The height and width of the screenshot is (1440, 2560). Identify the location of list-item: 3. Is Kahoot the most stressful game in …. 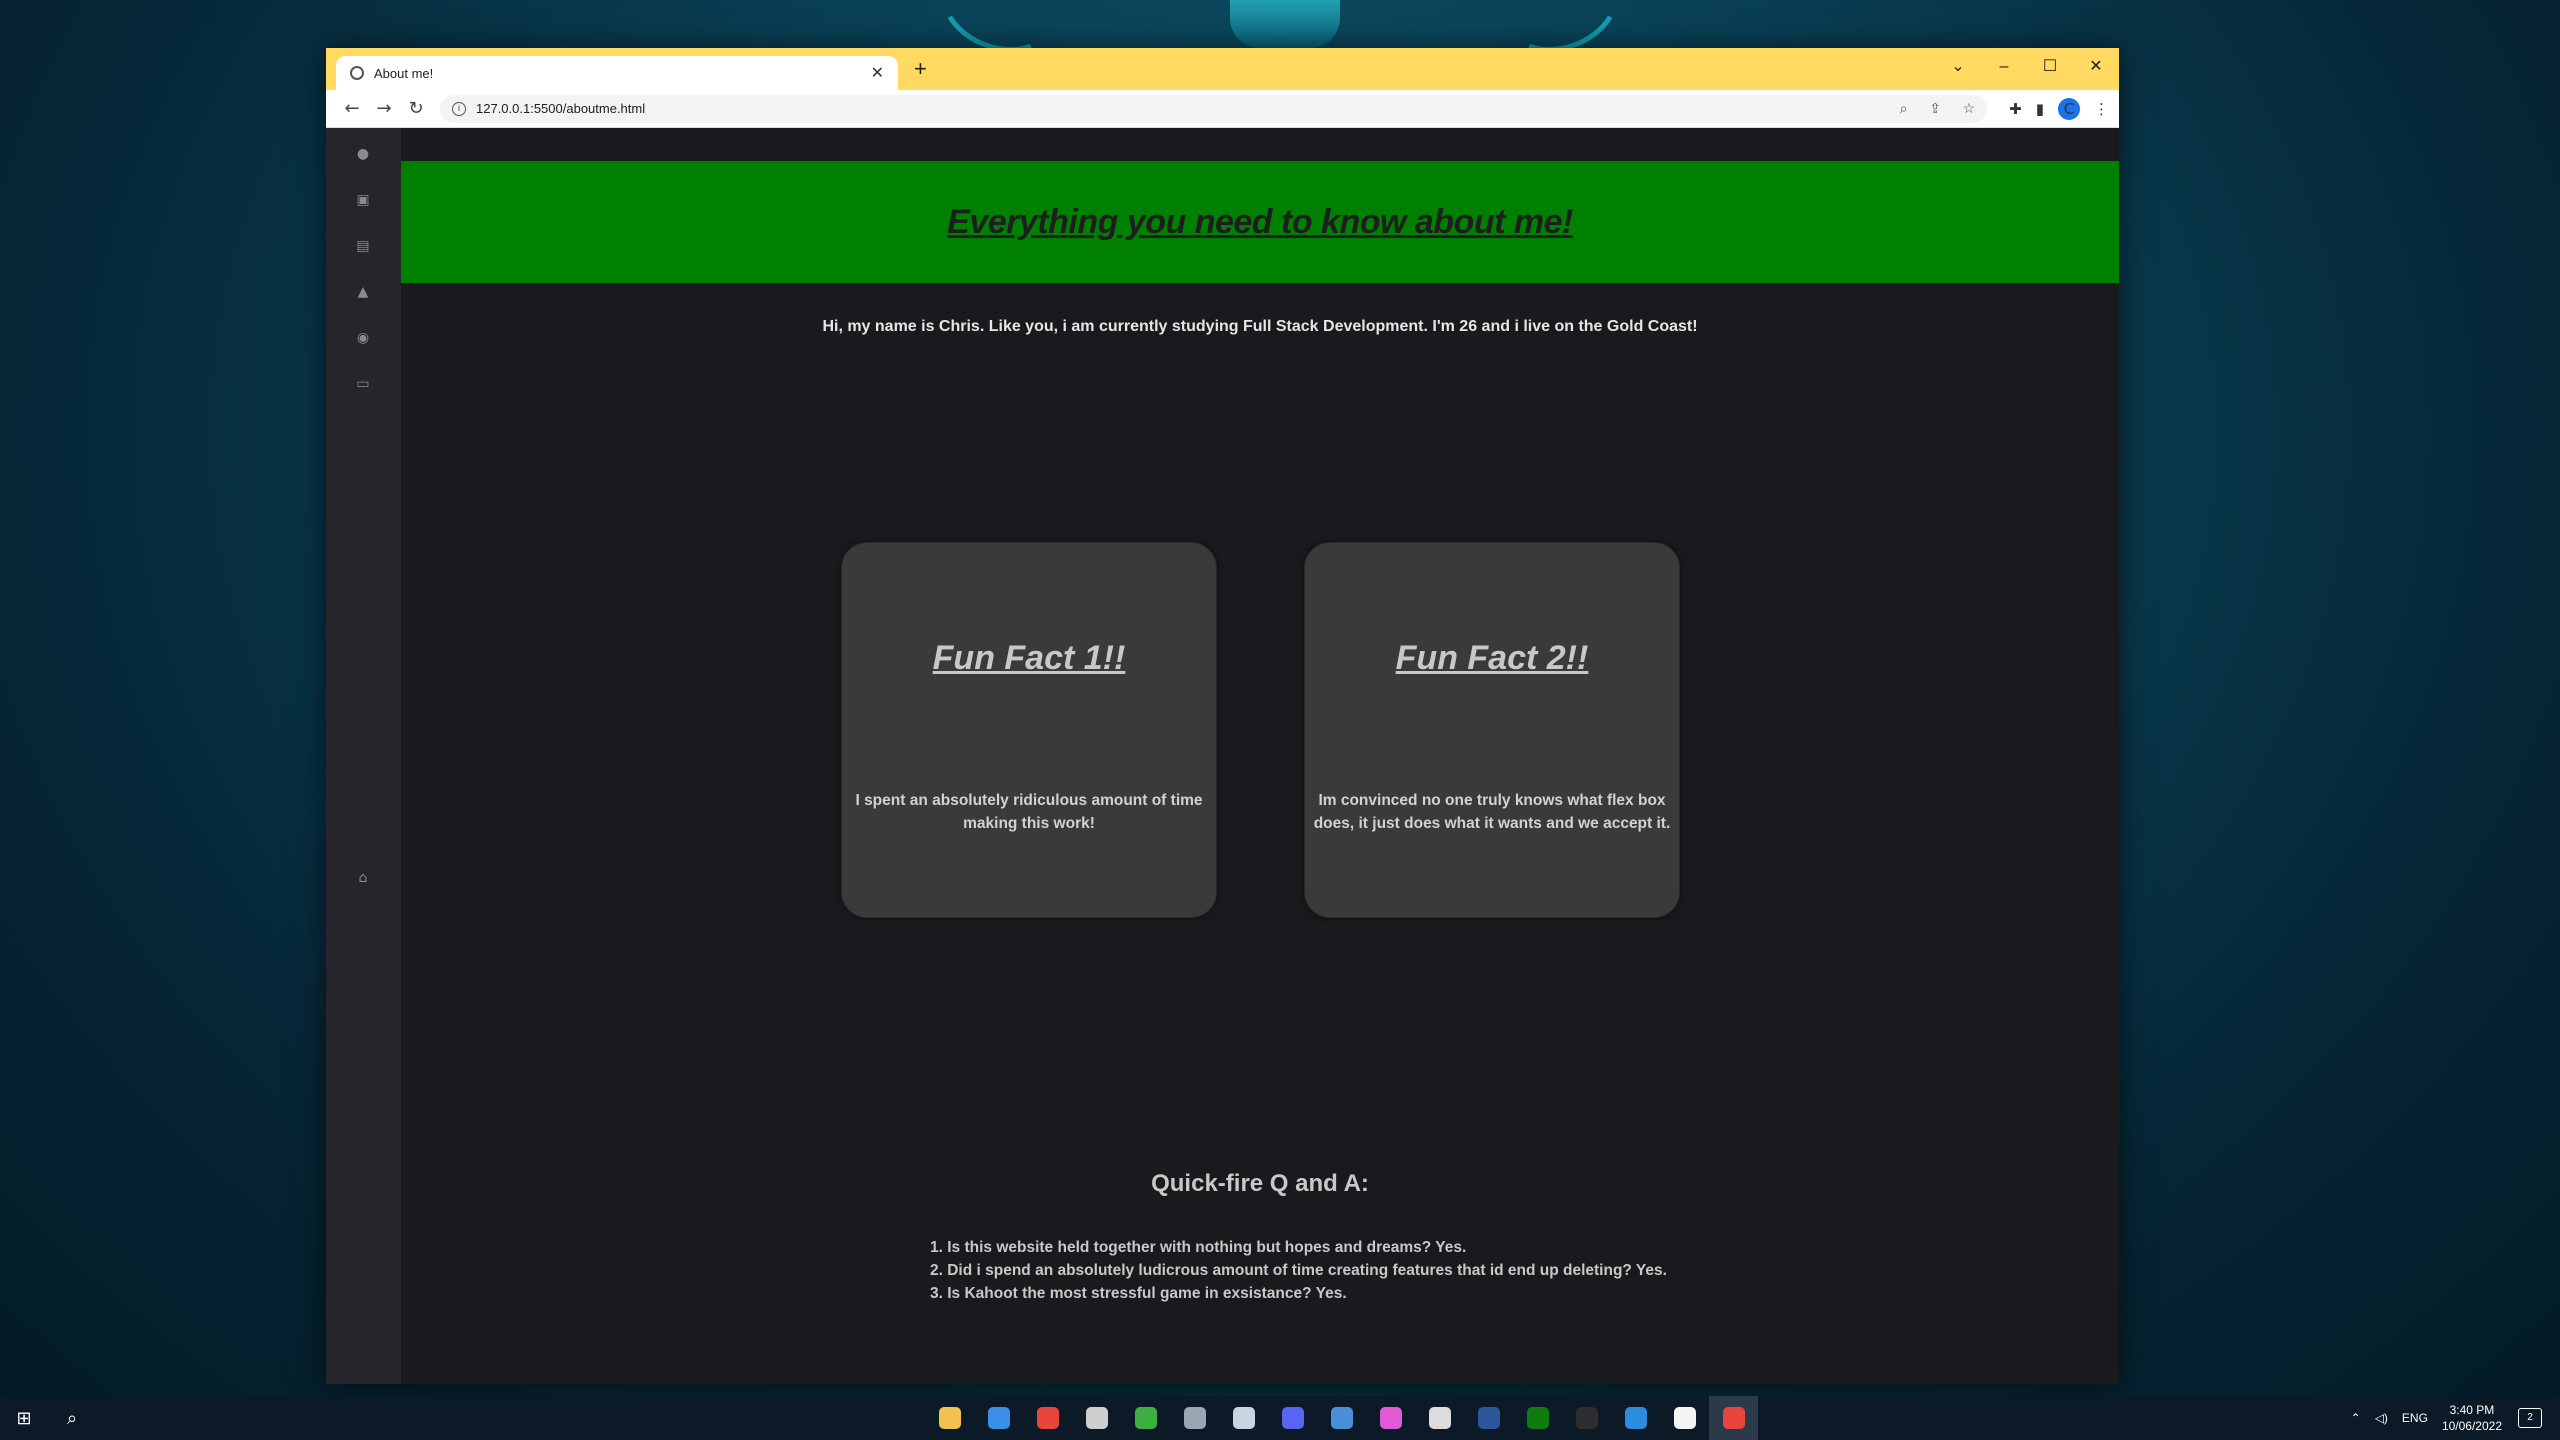
(1138, 1293).